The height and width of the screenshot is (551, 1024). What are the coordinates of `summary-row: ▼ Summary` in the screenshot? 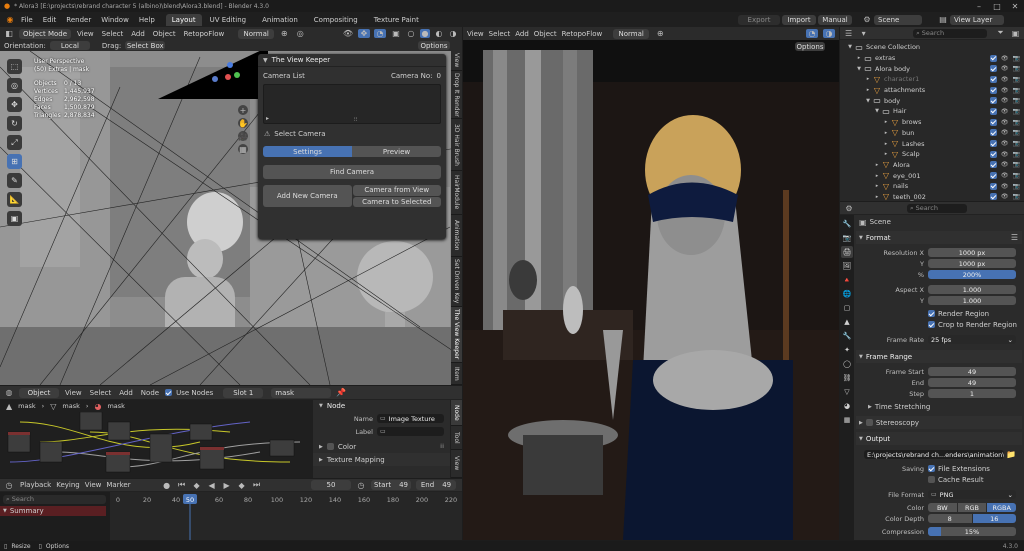 It's located at (53, 511).